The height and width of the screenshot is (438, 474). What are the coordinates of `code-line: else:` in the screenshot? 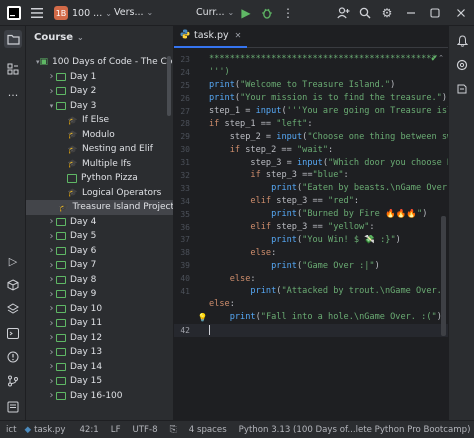 It's located at (311, 304).